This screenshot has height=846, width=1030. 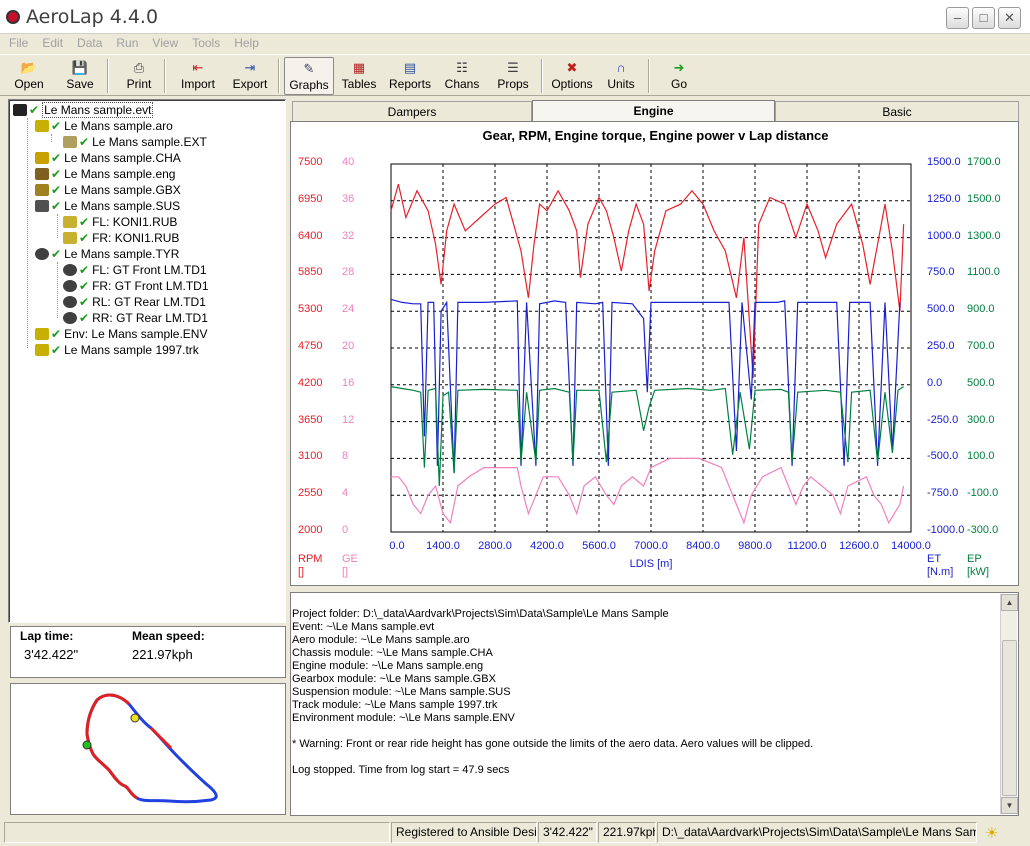 I want to click on toolbar-button-label: Chans, so click(x=462, y=84).